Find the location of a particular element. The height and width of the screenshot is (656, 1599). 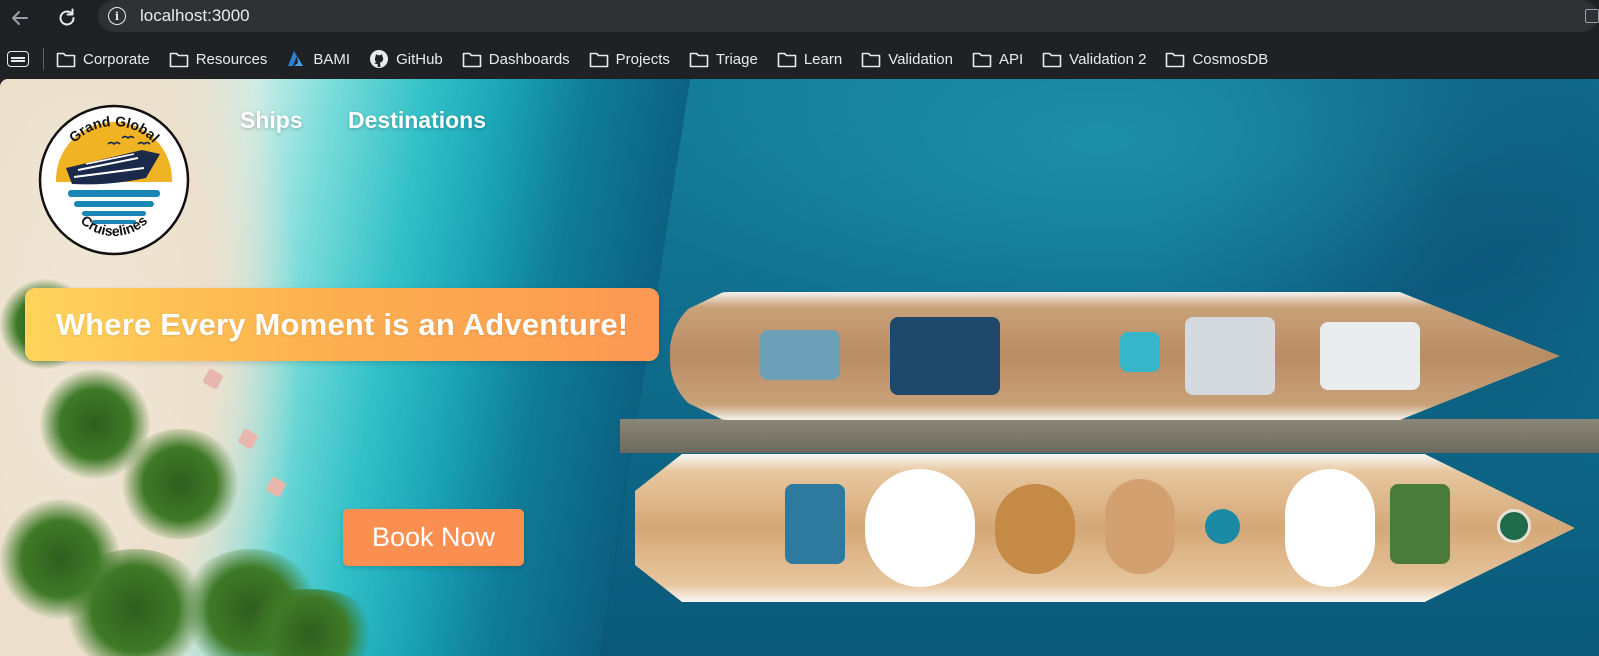

back-arrow-icon is located at coordinates (20, 18).